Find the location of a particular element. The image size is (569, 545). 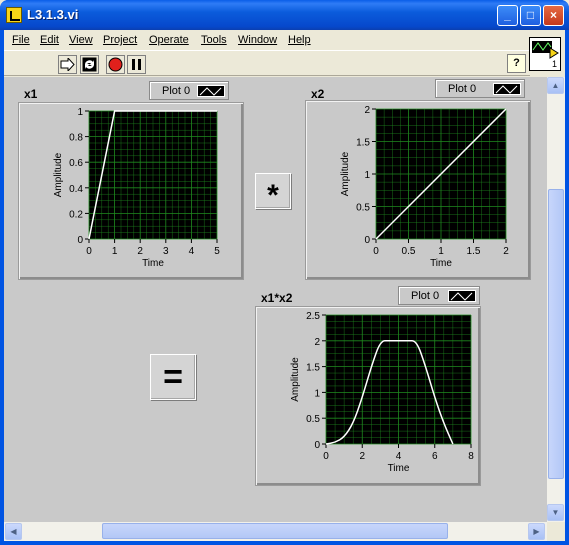

connector-number: 1 is located at coordinates (554, 64).